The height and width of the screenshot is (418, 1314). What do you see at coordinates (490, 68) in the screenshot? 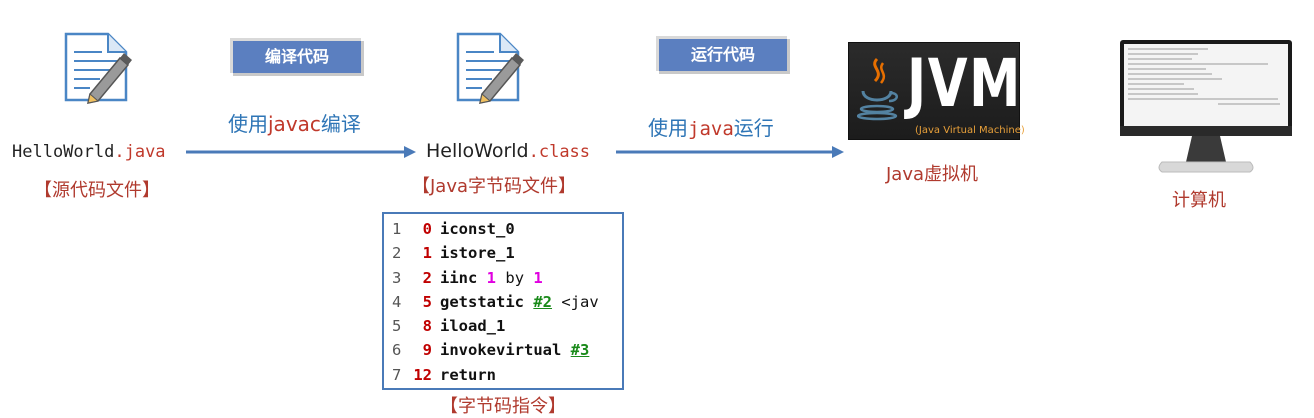
I see `class-file-icon` at bounding box center [490, 68].